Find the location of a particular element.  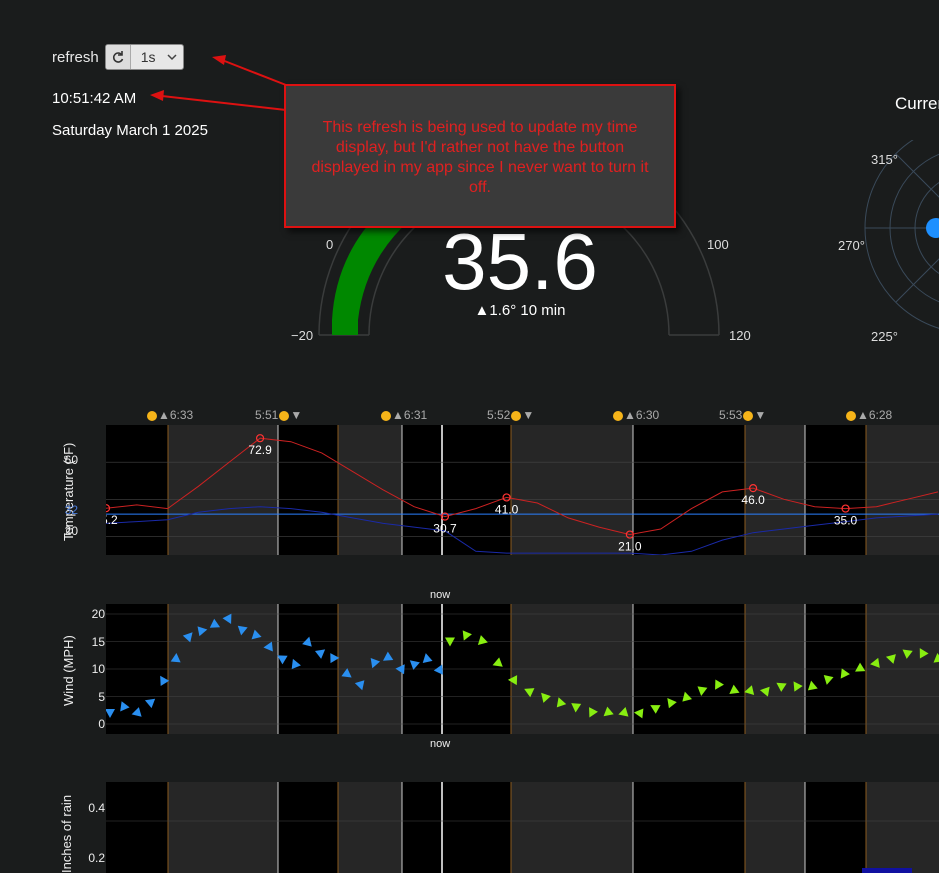

temp-extreme-label: 30.7 is located at coordinates (445, 529).